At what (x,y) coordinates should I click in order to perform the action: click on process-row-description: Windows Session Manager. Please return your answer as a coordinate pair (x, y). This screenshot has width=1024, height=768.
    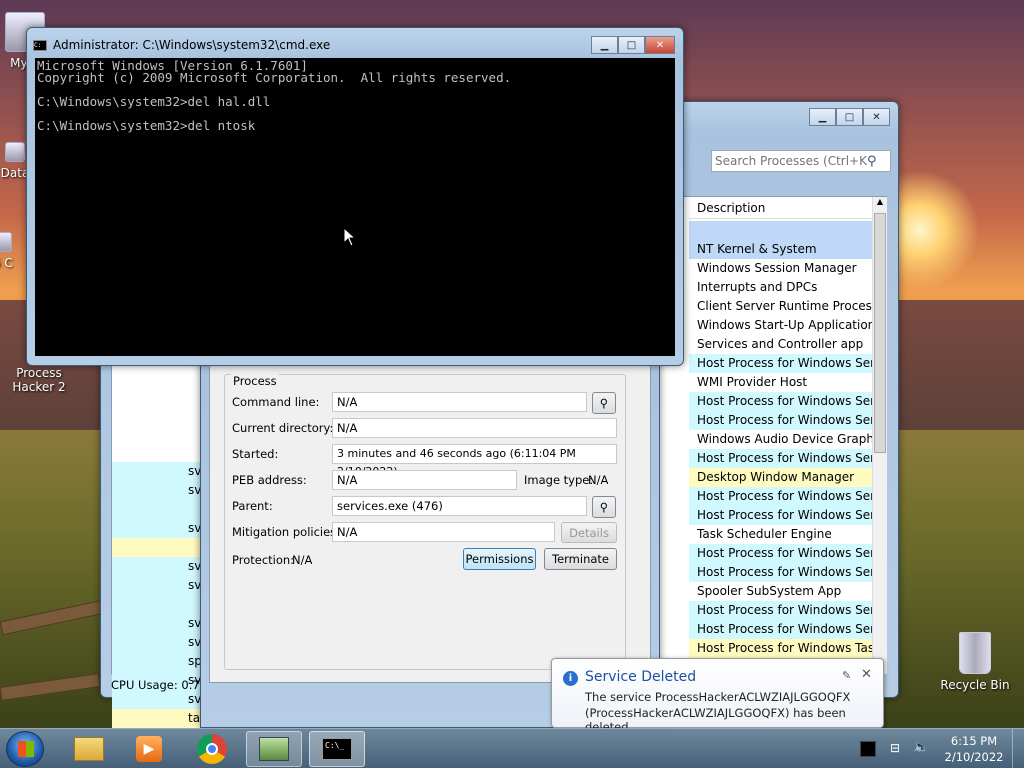
    Looking at the image, I should click on (780, 268).